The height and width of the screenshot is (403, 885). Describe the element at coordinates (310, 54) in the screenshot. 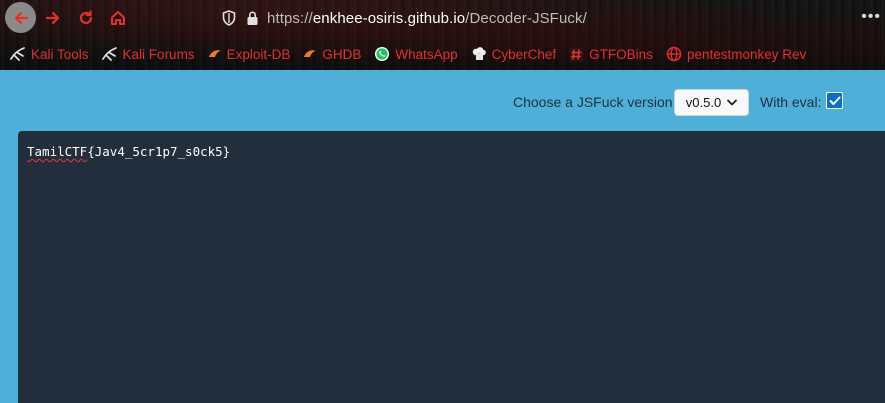

I see `ghdb-icon` at that location.